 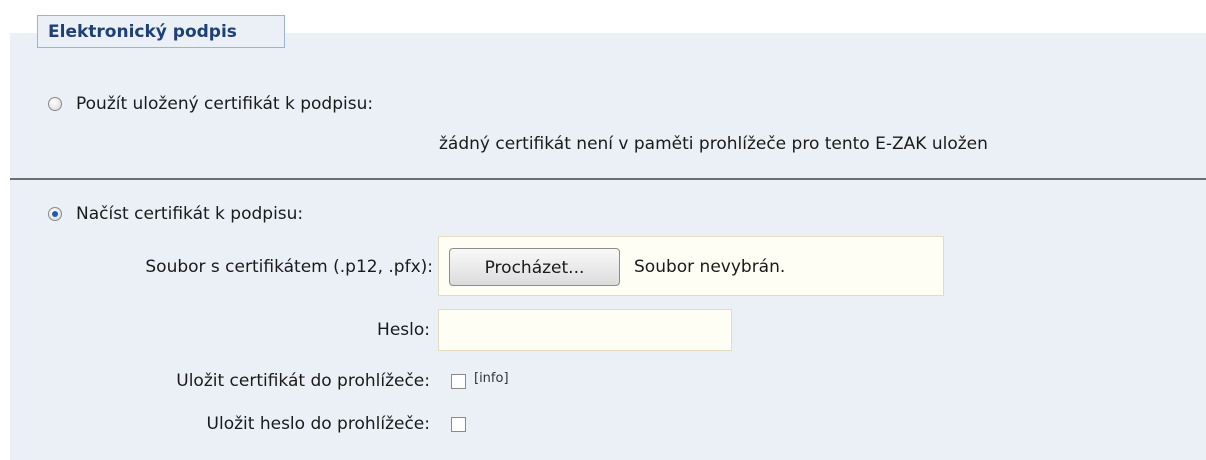 I want to click on load-certificate-label: Načíst certifikát k podpisu:, so click(x=190, y=214).